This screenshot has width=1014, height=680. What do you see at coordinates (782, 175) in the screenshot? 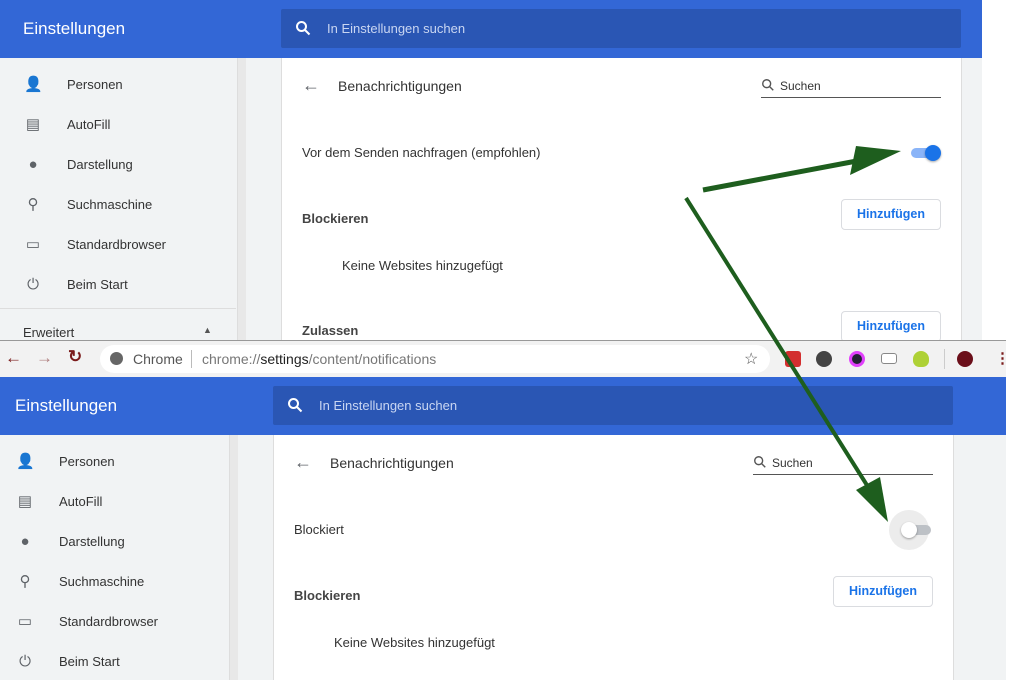
I see `arrow-to-top-toggle` at bounding box center [782, 175].